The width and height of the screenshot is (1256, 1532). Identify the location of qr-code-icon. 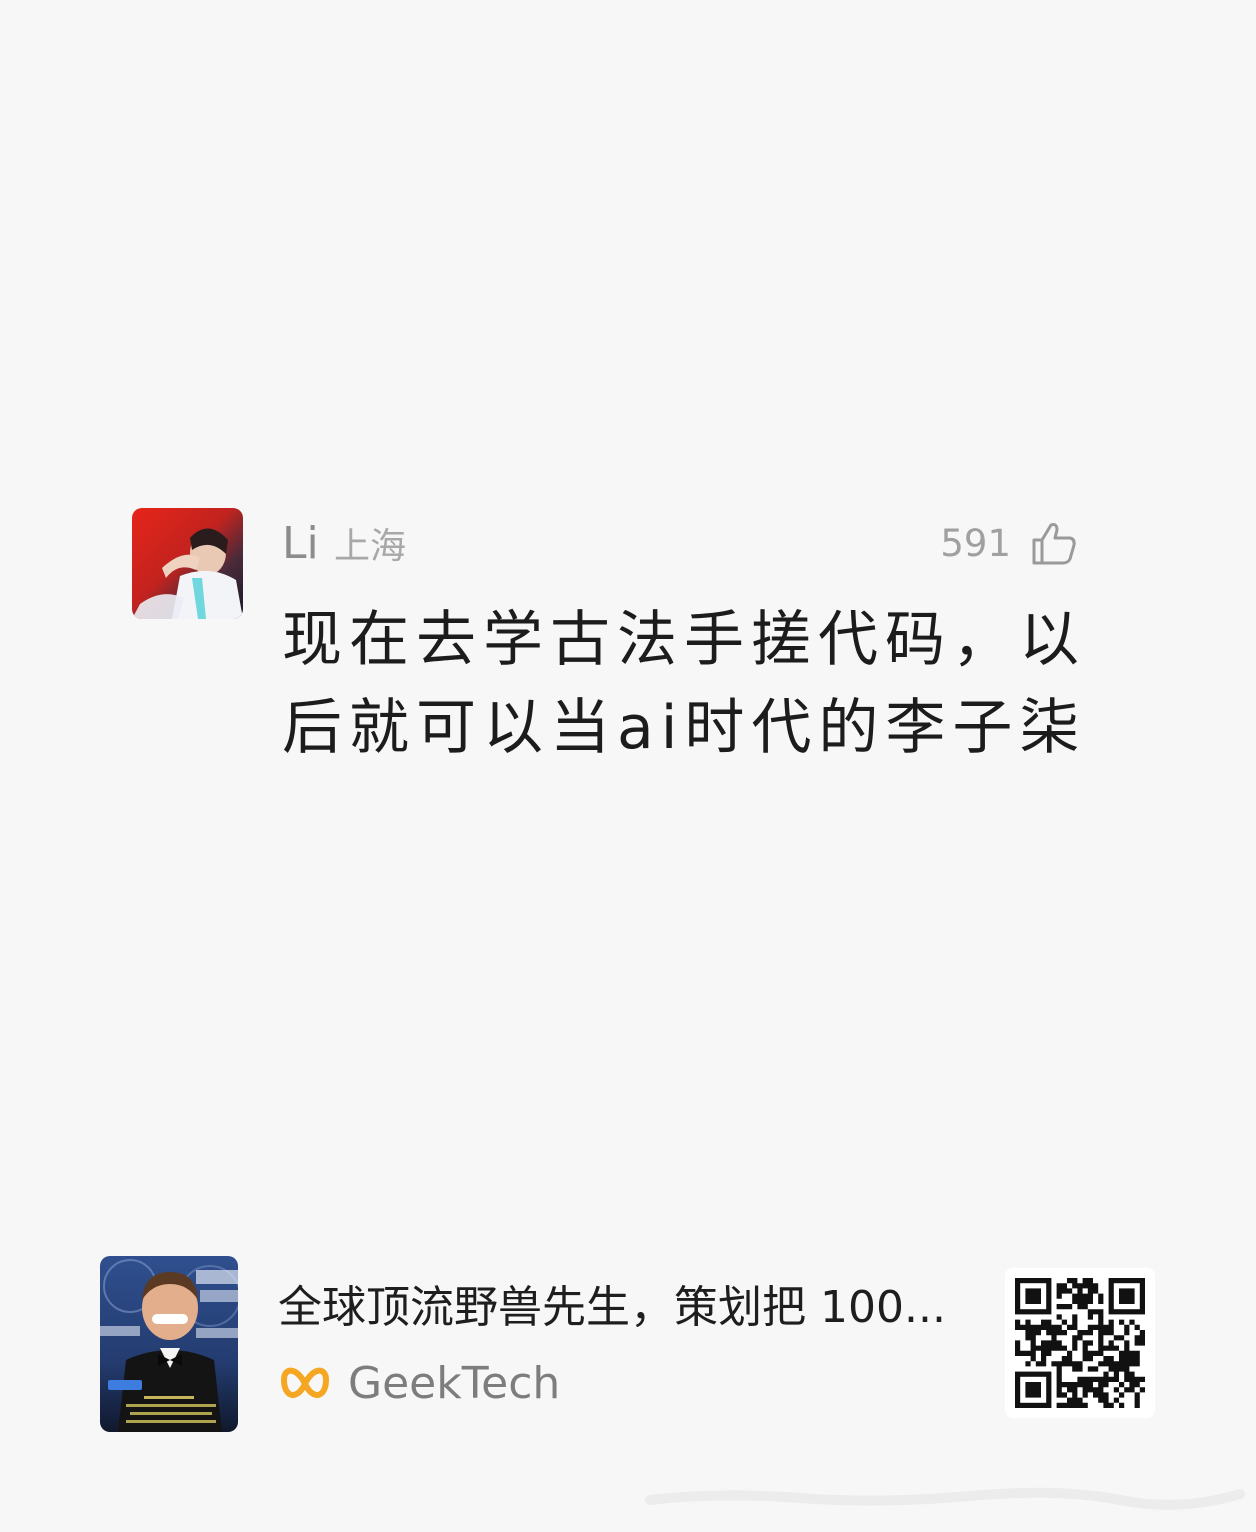
(1080, 1343).